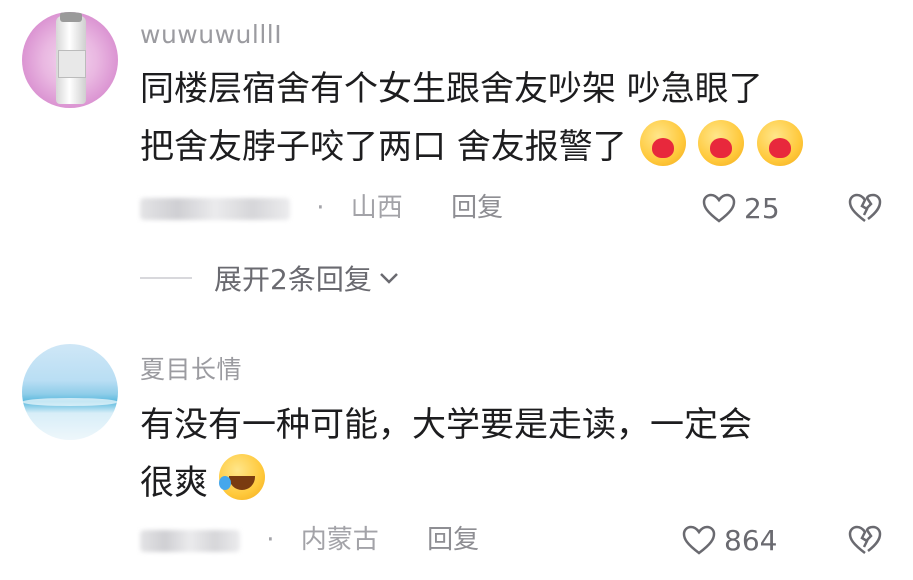  What do you see at coordinates (383, 147) in the screenshot?
I see `comment-text-line: 把舍友脖子咬了两口 舍友报警了` at bounding box center [383, 147].